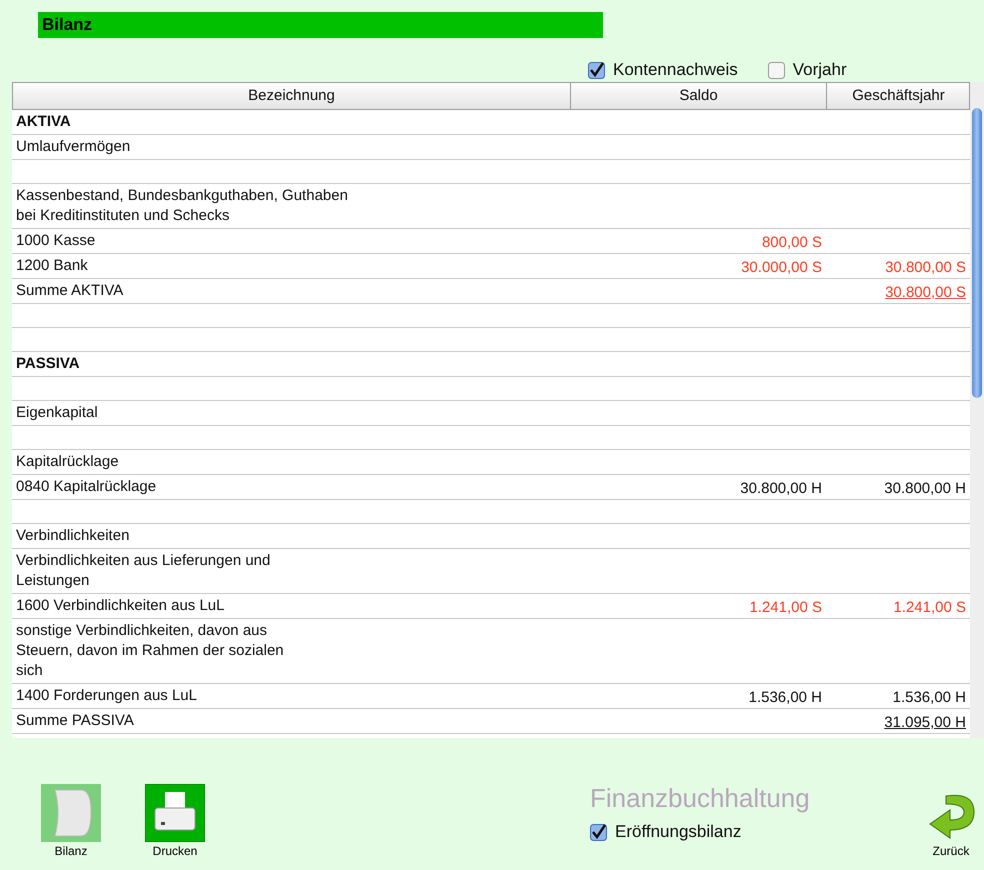 The image size is (984, 870). Describe the element at coordinates (819, 70) in the screenshot. I see `checkbox-label: Vorjahr` at that location.